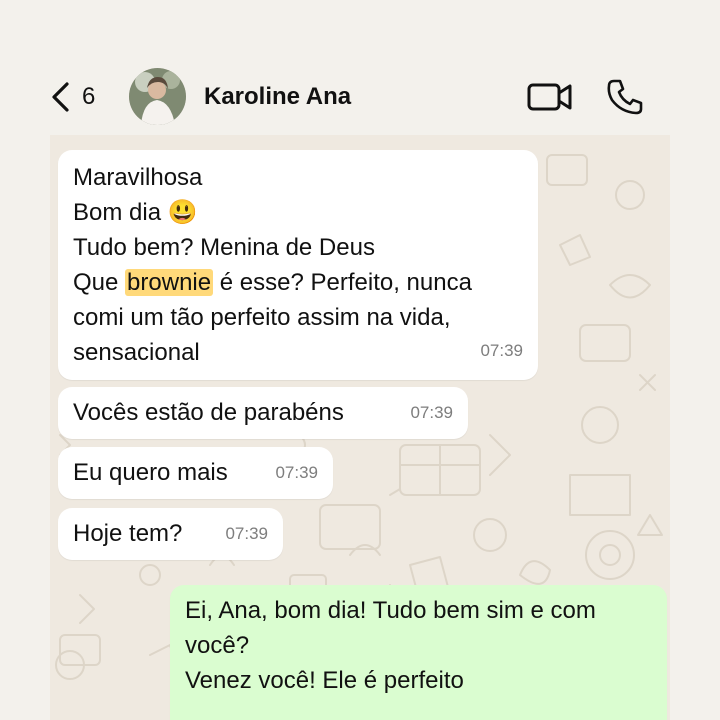 The image size is (720, 720). I want to click on video-call-icon, so click(549, 97).